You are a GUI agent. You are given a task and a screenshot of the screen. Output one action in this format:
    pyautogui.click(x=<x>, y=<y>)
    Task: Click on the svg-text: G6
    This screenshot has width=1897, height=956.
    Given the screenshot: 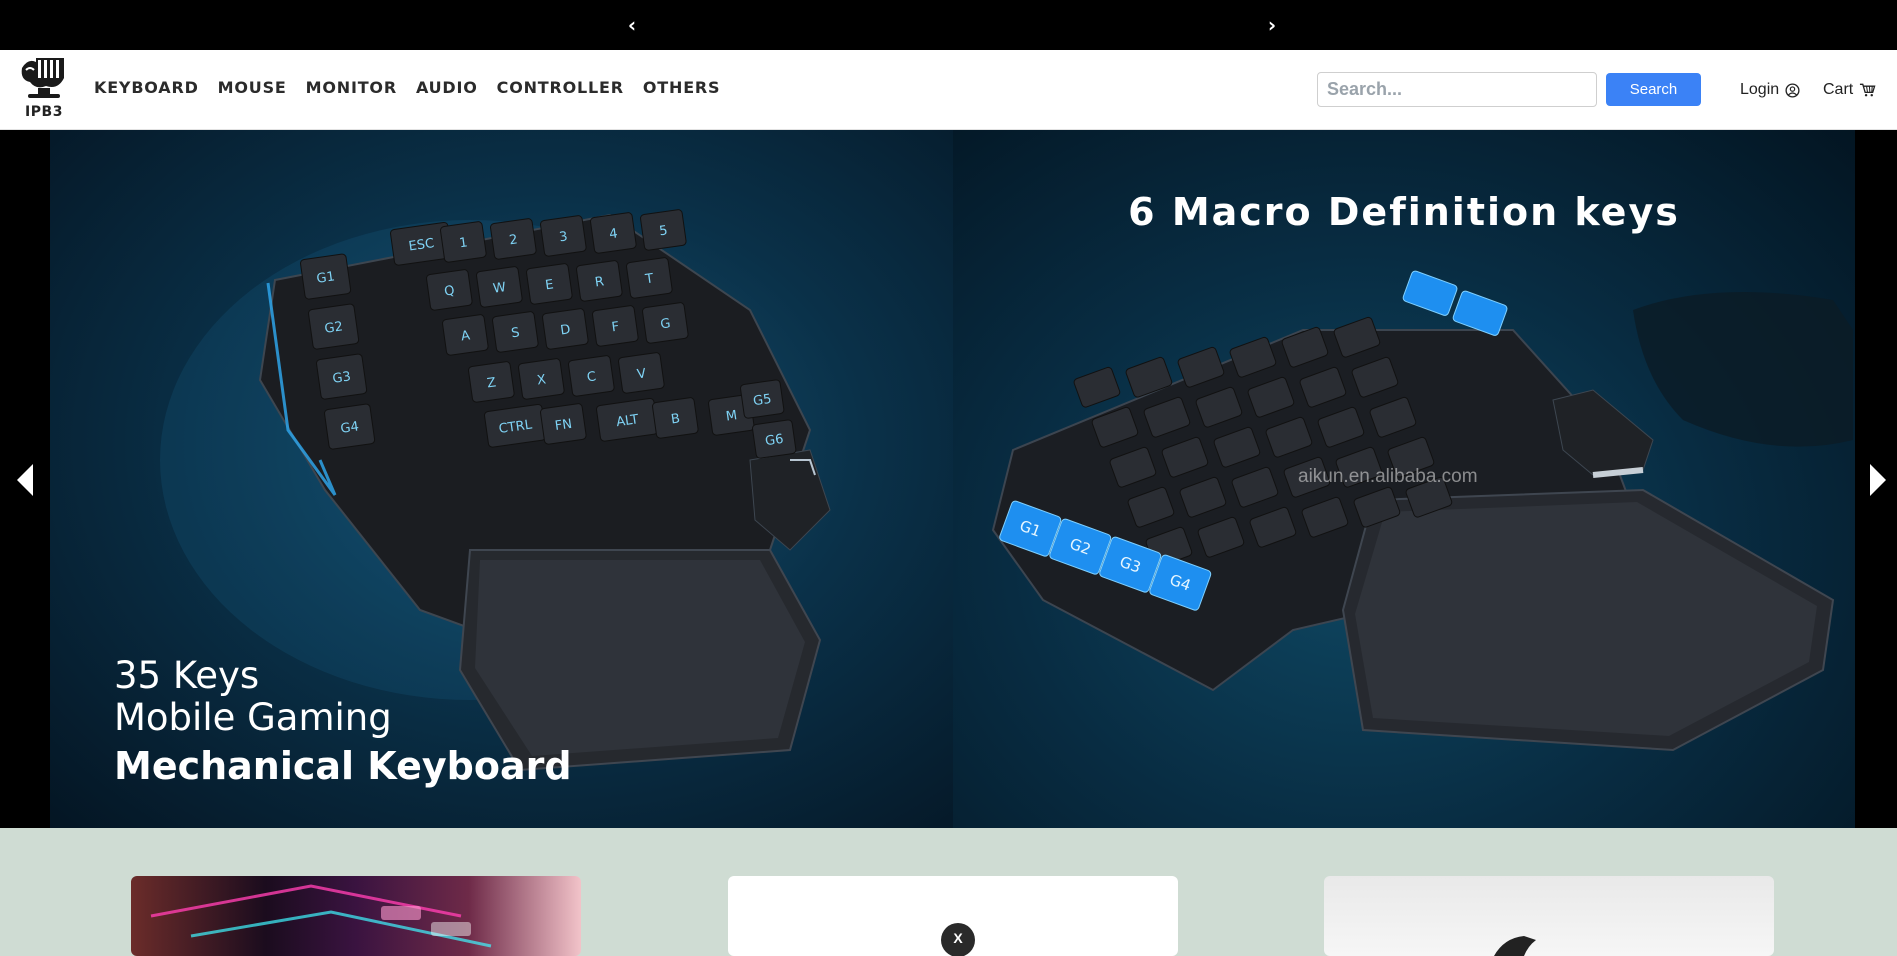 What is the action you would take?
    pyautogui.click(x=774, y=440)
    